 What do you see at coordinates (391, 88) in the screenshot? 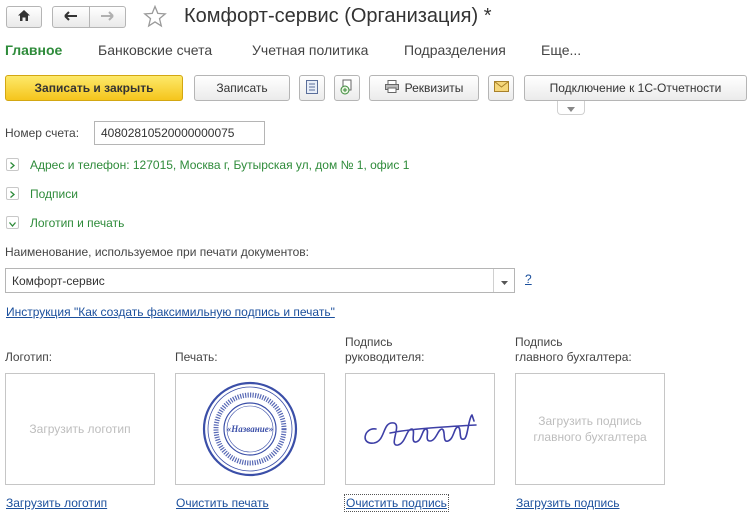
I see `printer-icon` at bounding box center [391, 88].